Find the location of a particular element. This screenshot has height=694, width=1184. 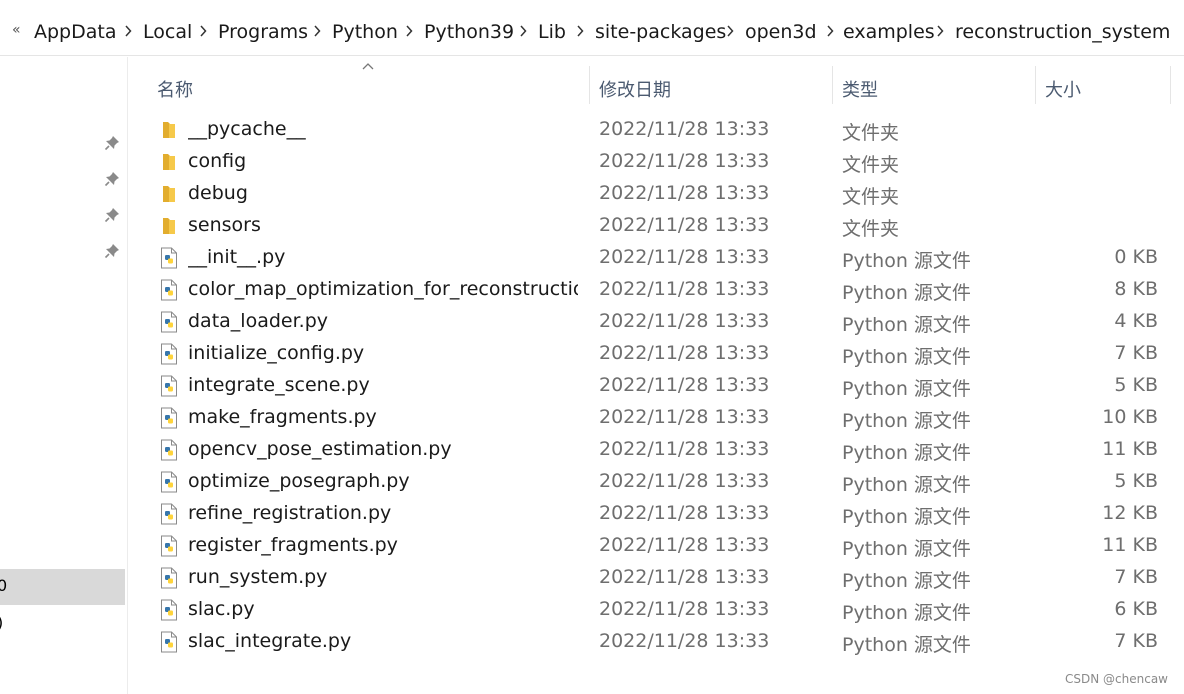

file-type: 文件夹 is located at coordinates (871, 197).